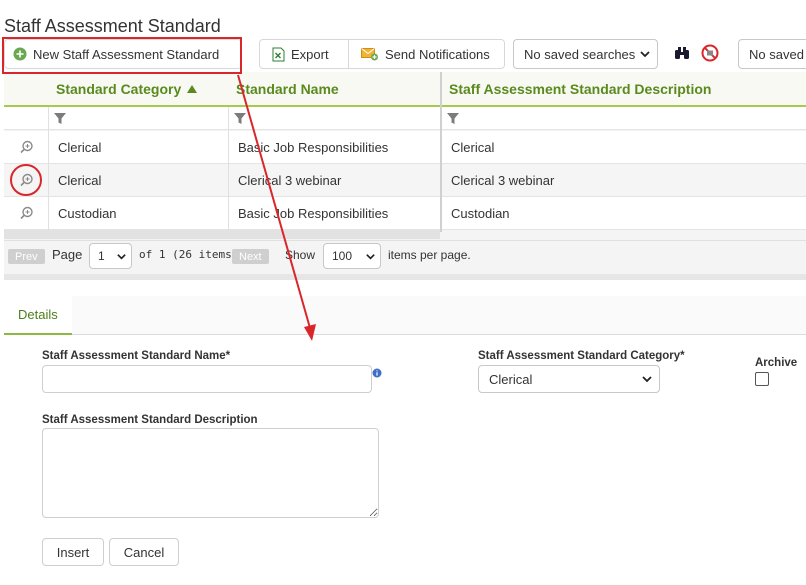 The height and width of the screenshot is (585, 806). What do you see at coordinates (342, 256) in the screenshot?
I see `per-page-value: 100` at bounding box center [342, 256].